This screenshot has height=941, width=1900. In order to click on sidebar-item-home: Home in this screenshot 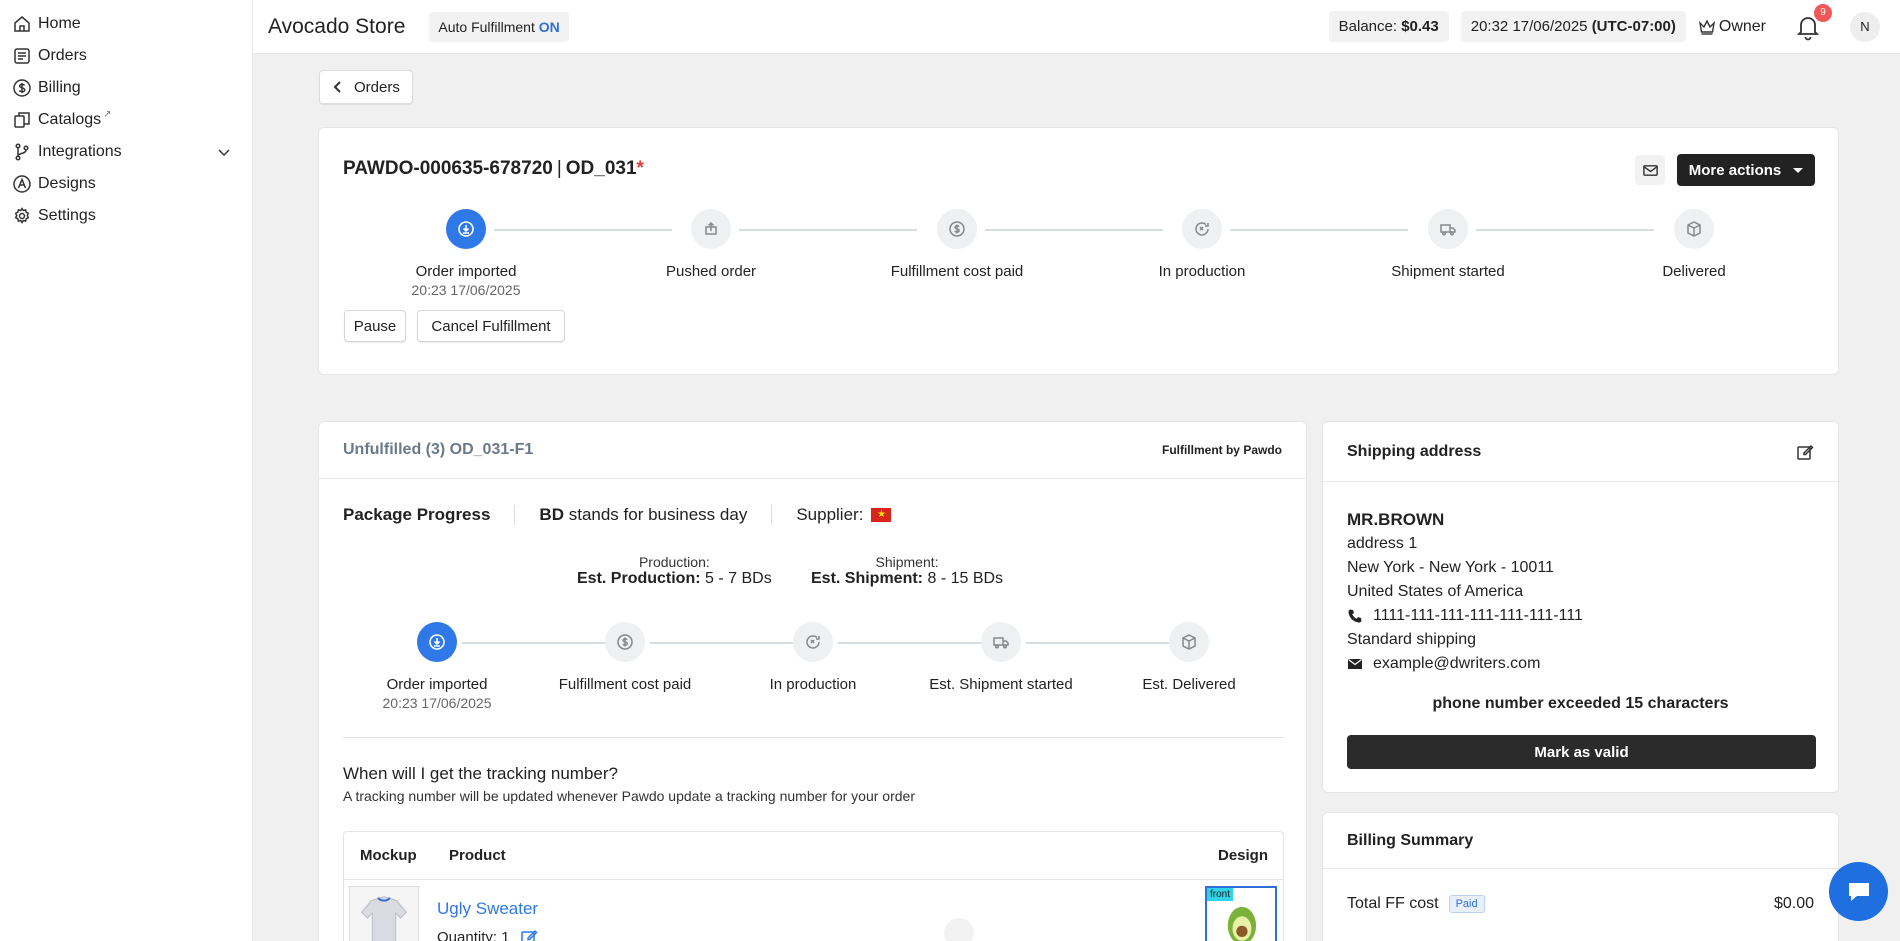, I will do `click(126, 24)`.